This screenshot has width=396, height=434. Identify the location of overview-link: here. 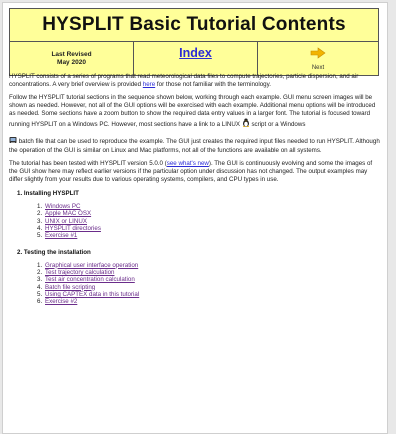
(149, 84).